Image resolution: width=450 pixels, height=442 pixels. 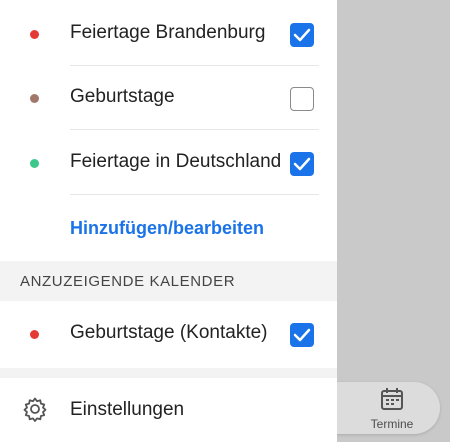 I want to click on calendar-icon, so click(x=392, y=399).